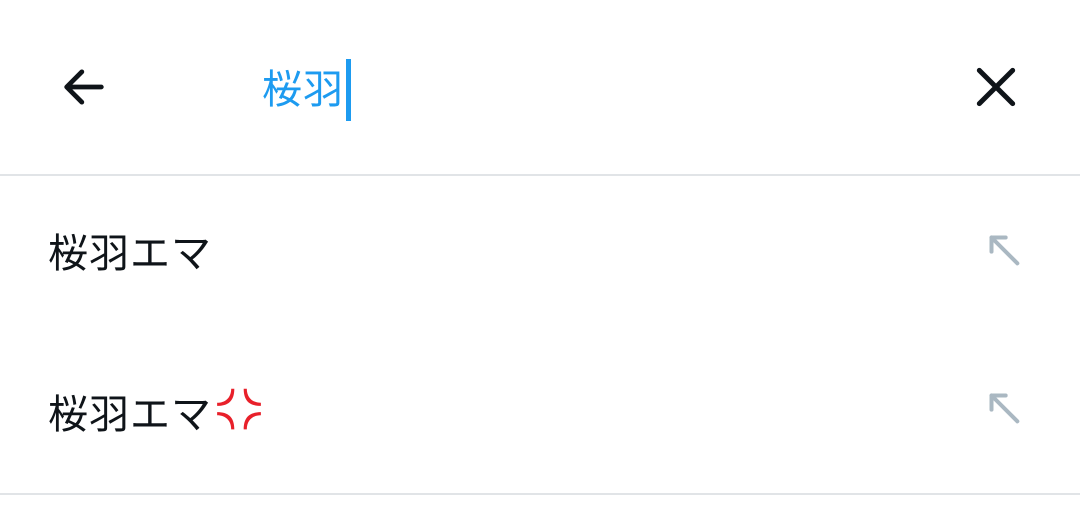 The height and width of the screenshot is (529, 1080). What do you see at coordinates (303, 90) in the screenshot?
I see `search-query-text: 桜羽` at bounding box center [303, 90].